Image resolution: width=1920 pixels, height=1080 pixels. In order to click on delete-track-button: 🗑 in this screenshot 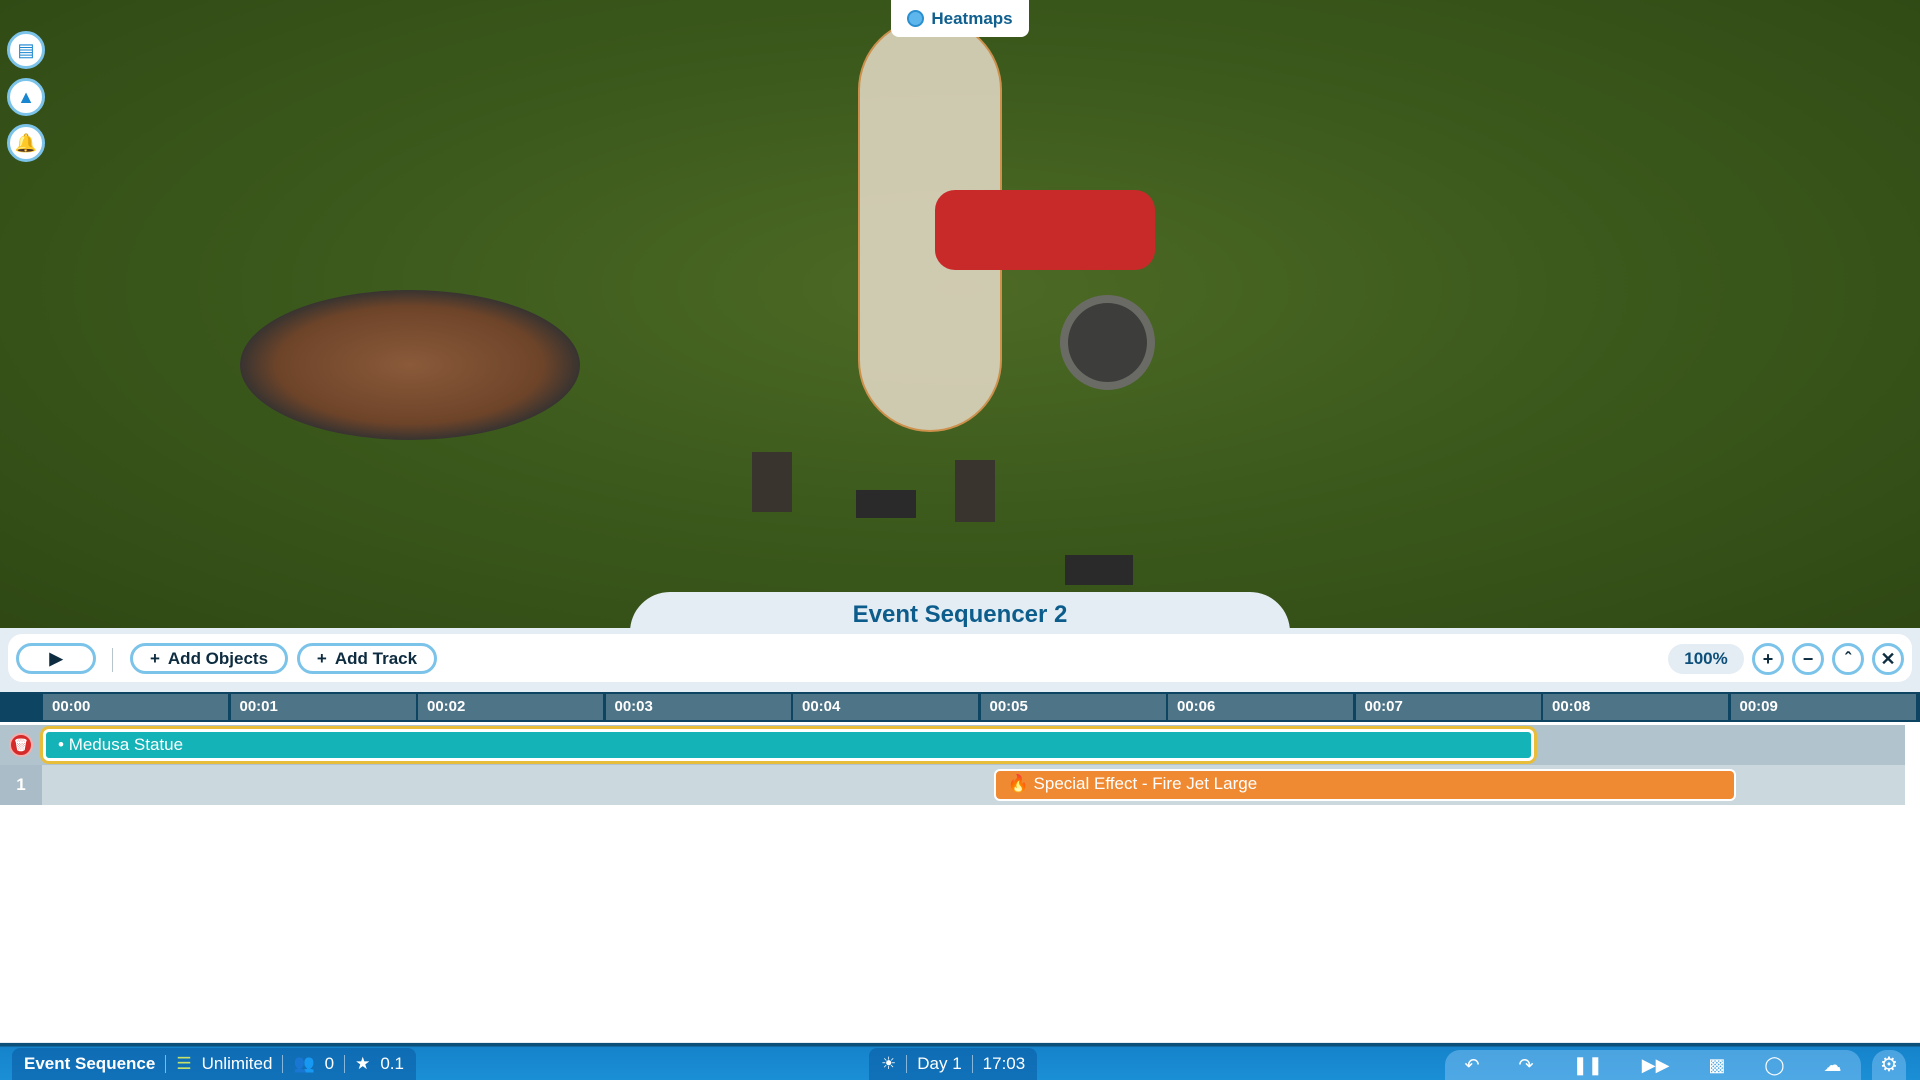, I will do `click(21, 745)`.